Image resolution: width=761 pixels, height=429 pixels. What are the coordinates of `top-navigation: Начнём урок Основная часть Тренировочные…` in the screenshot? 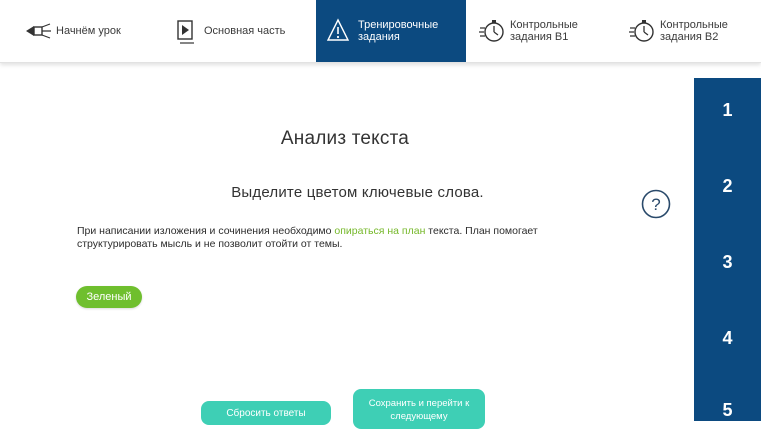 It's located at (380, 31).